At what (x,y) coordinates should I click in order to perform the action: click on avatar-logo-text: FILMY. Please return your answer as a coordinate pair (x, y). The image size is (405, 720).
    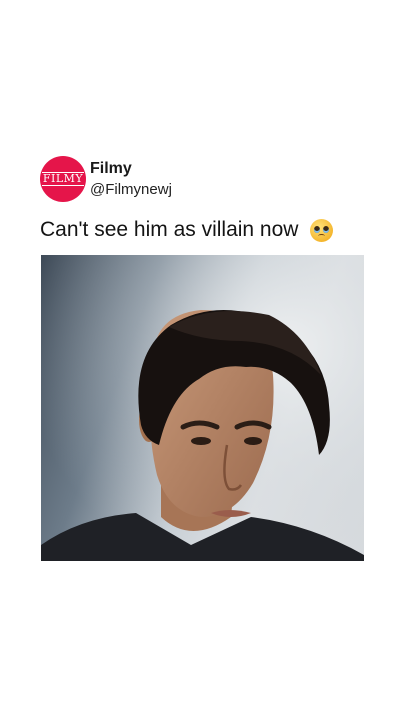
    Looking at the image, I should click on (63, 179).